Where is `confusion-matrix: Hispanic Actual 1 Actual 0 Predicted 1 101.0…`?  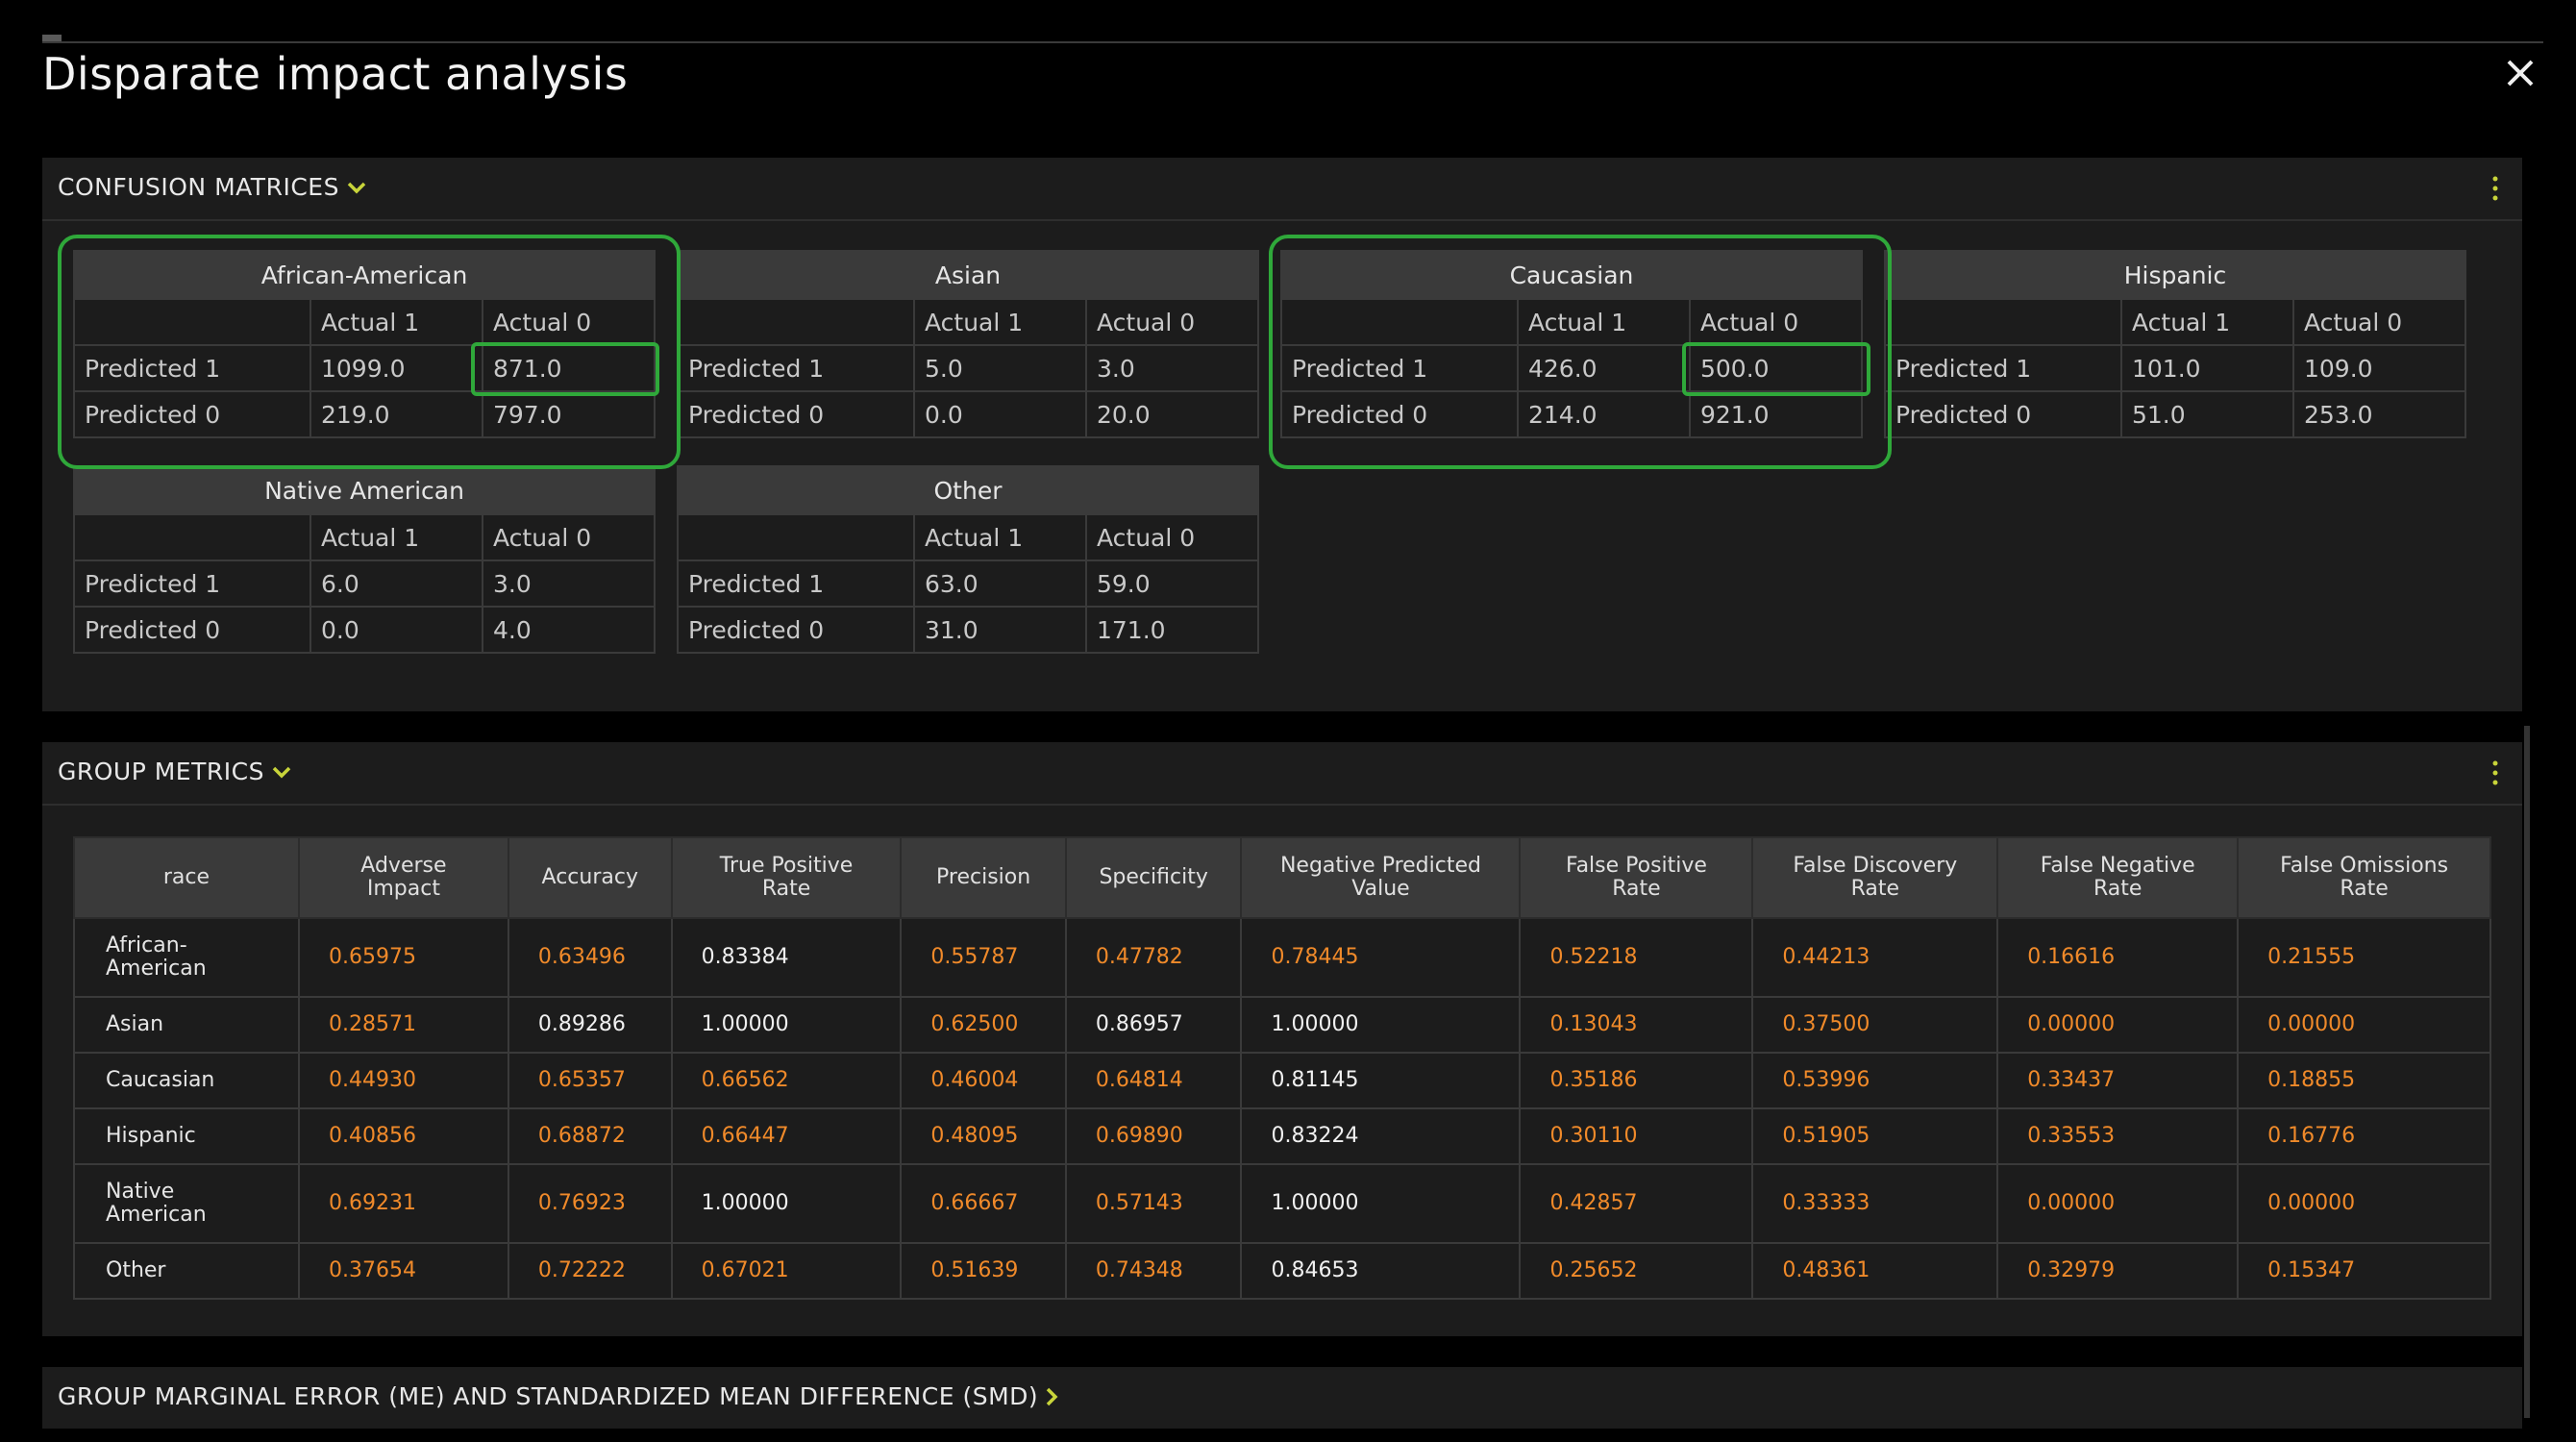 confusion-matrix: Hispanic Actual 1 Actual 0 Predicted 1 101.0… is located at coordinates (2175, 344).